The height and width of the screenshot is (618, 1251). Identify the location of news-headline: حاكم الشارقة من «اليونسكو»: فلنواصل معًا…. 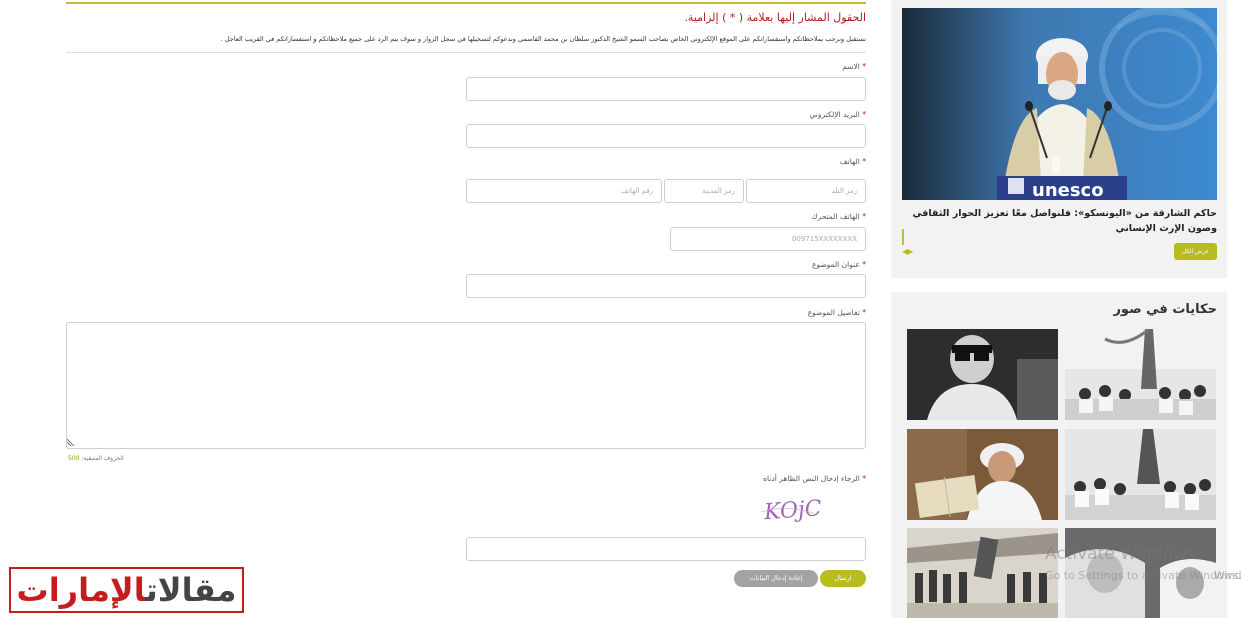
(1060, 221).